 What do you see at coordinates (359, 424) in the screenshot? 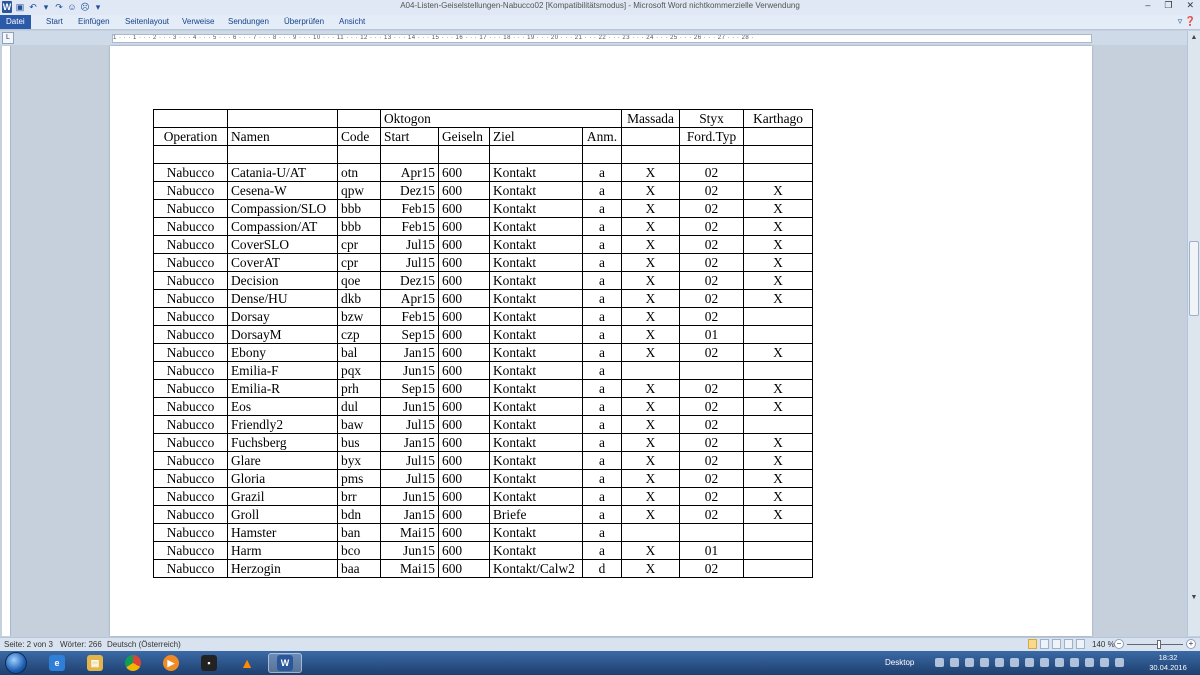
I see `cell-code: baw` at bounding box center [359, 424].